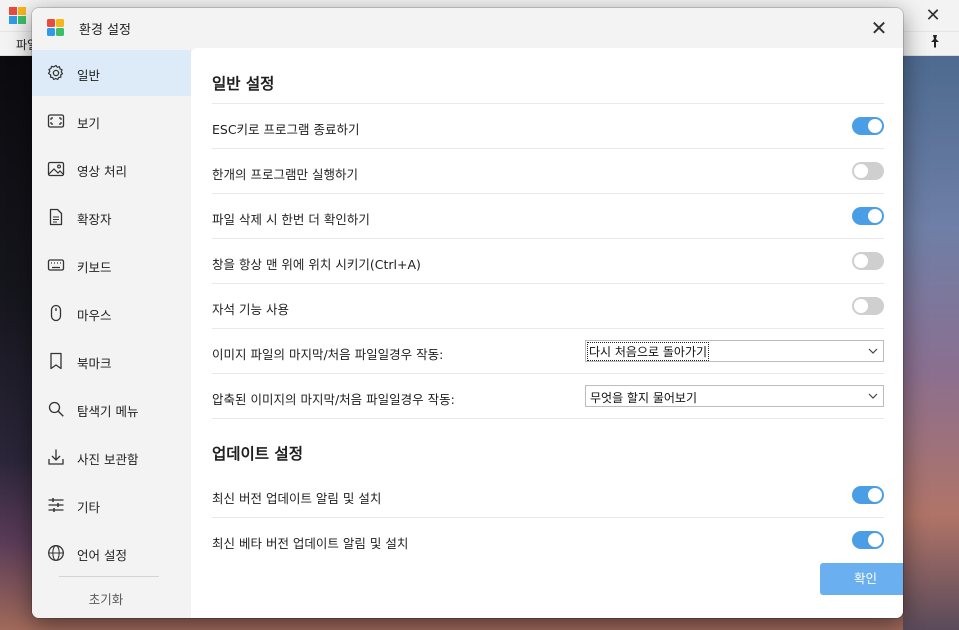 The image size is (959, 630). What do you see at coordinates (56, 217) in the screenshot?
I see `document-icon` at bounding box center [56, 217].